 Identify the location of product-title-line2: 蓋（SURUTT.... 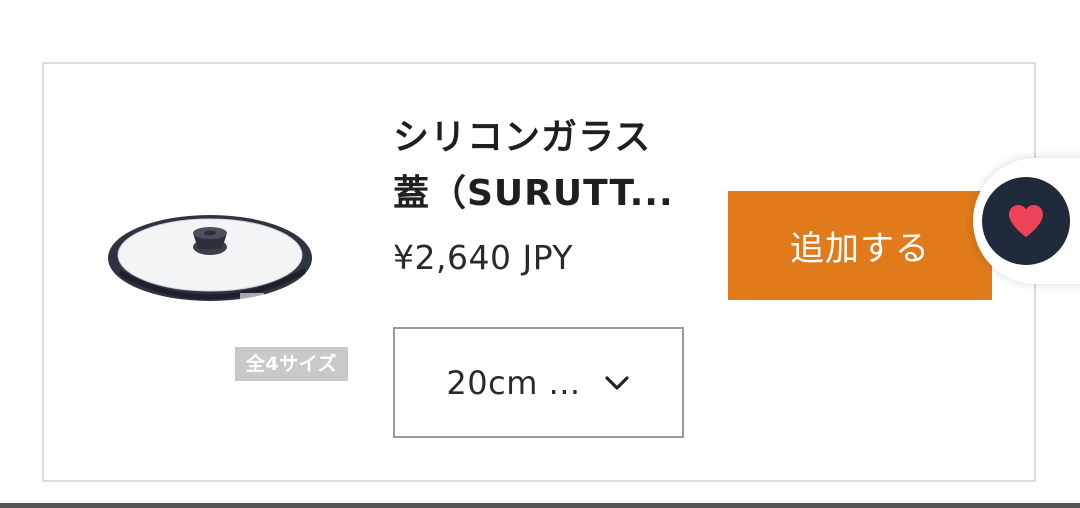
(533, 193).